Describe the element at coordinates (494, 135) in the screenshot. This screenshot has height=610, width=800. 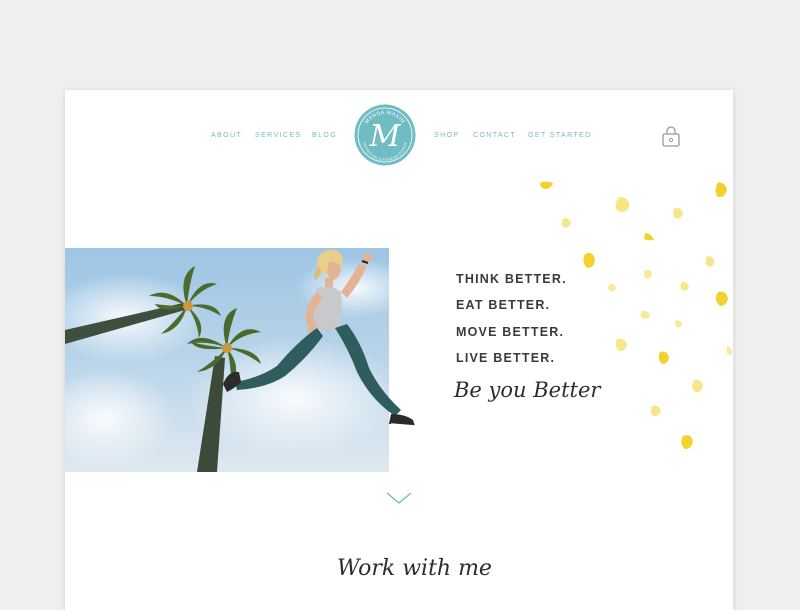
I see `nav-contact: CONTACT` at that location.